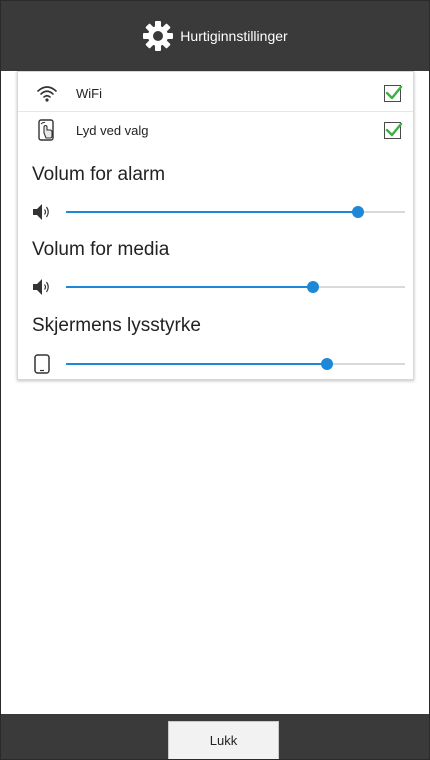 The width and height of the screenshot is (430, 760). I want to click on toggle-row-touch-sound: Lyd ved valg, so click(215, 130).